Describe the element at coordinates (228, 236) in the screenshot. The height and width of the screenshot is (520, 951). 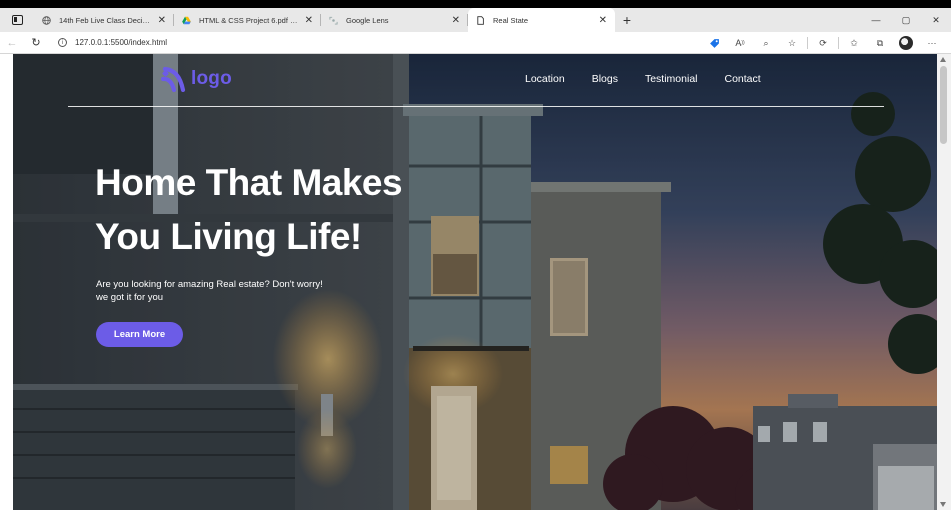
I see `hero-title-line: You Living Life!` at that location.